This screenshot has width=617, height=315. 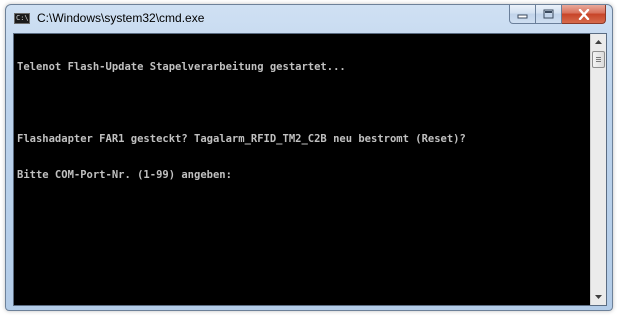 I want to click on scroll-down-button, so click(x=598, y=297).